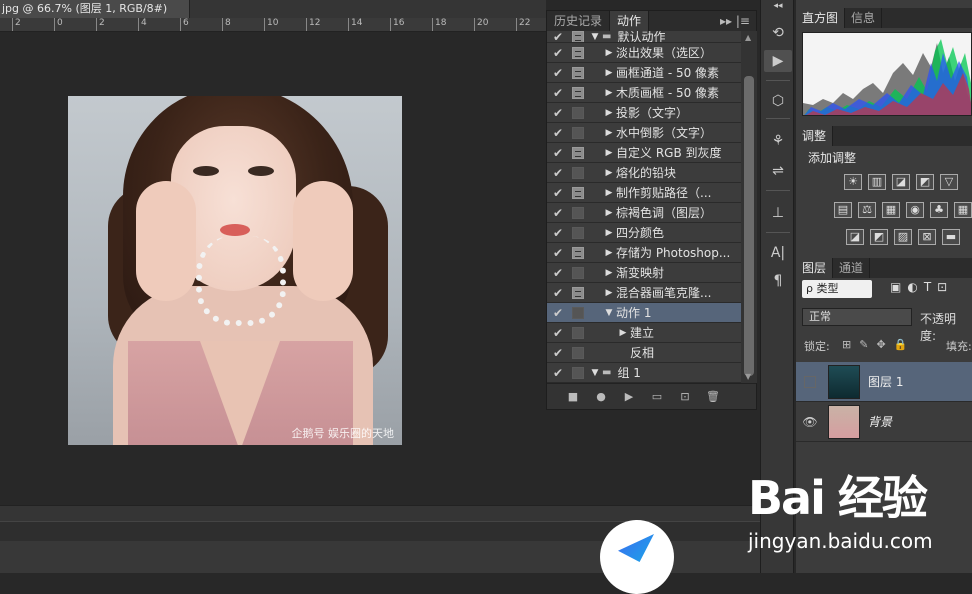 The width and height of the screenshot is (972, 594). Describe the element at coordinates (927, 287) in the screenshot. I see `layer-filter-icon: T` at that location.